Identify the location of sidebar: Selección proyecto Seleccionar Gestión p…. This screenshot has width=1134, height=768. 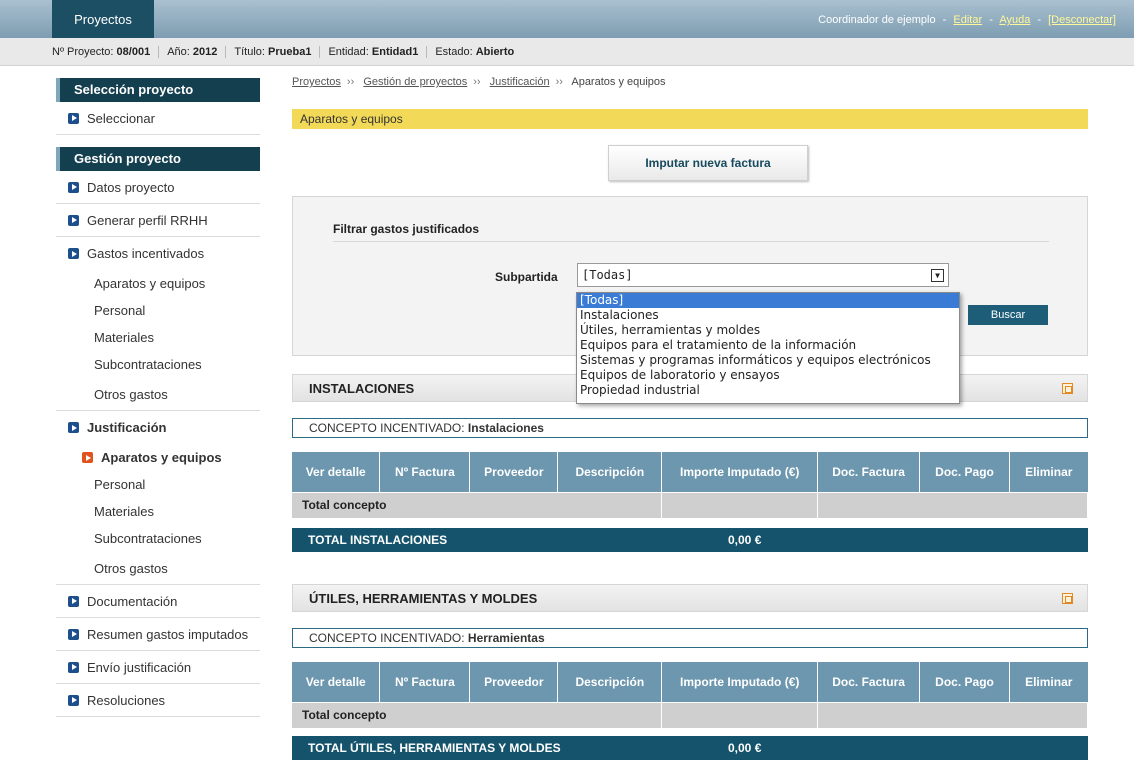
(158, 397).